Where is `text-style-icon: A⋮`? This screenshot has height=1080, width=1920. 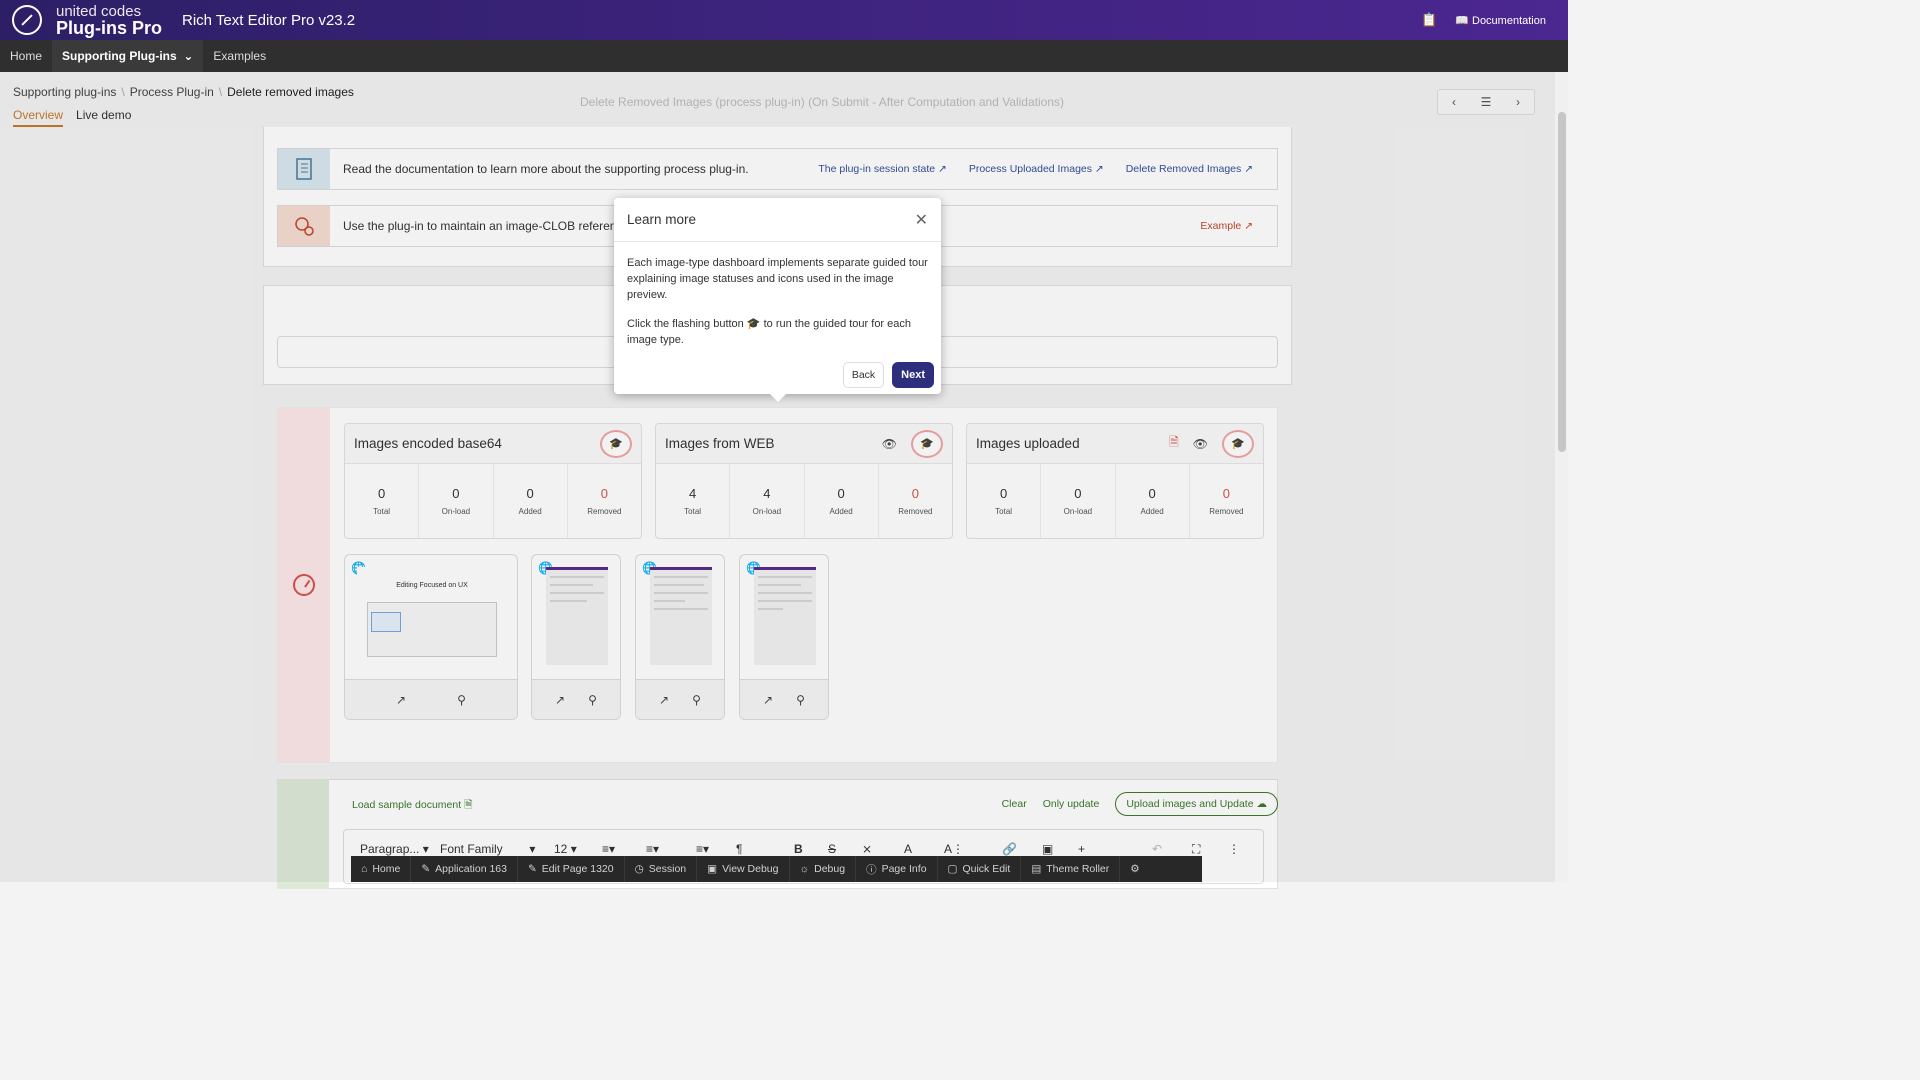
text-style-icon: A⋮ is located at coordinates (954, 849).